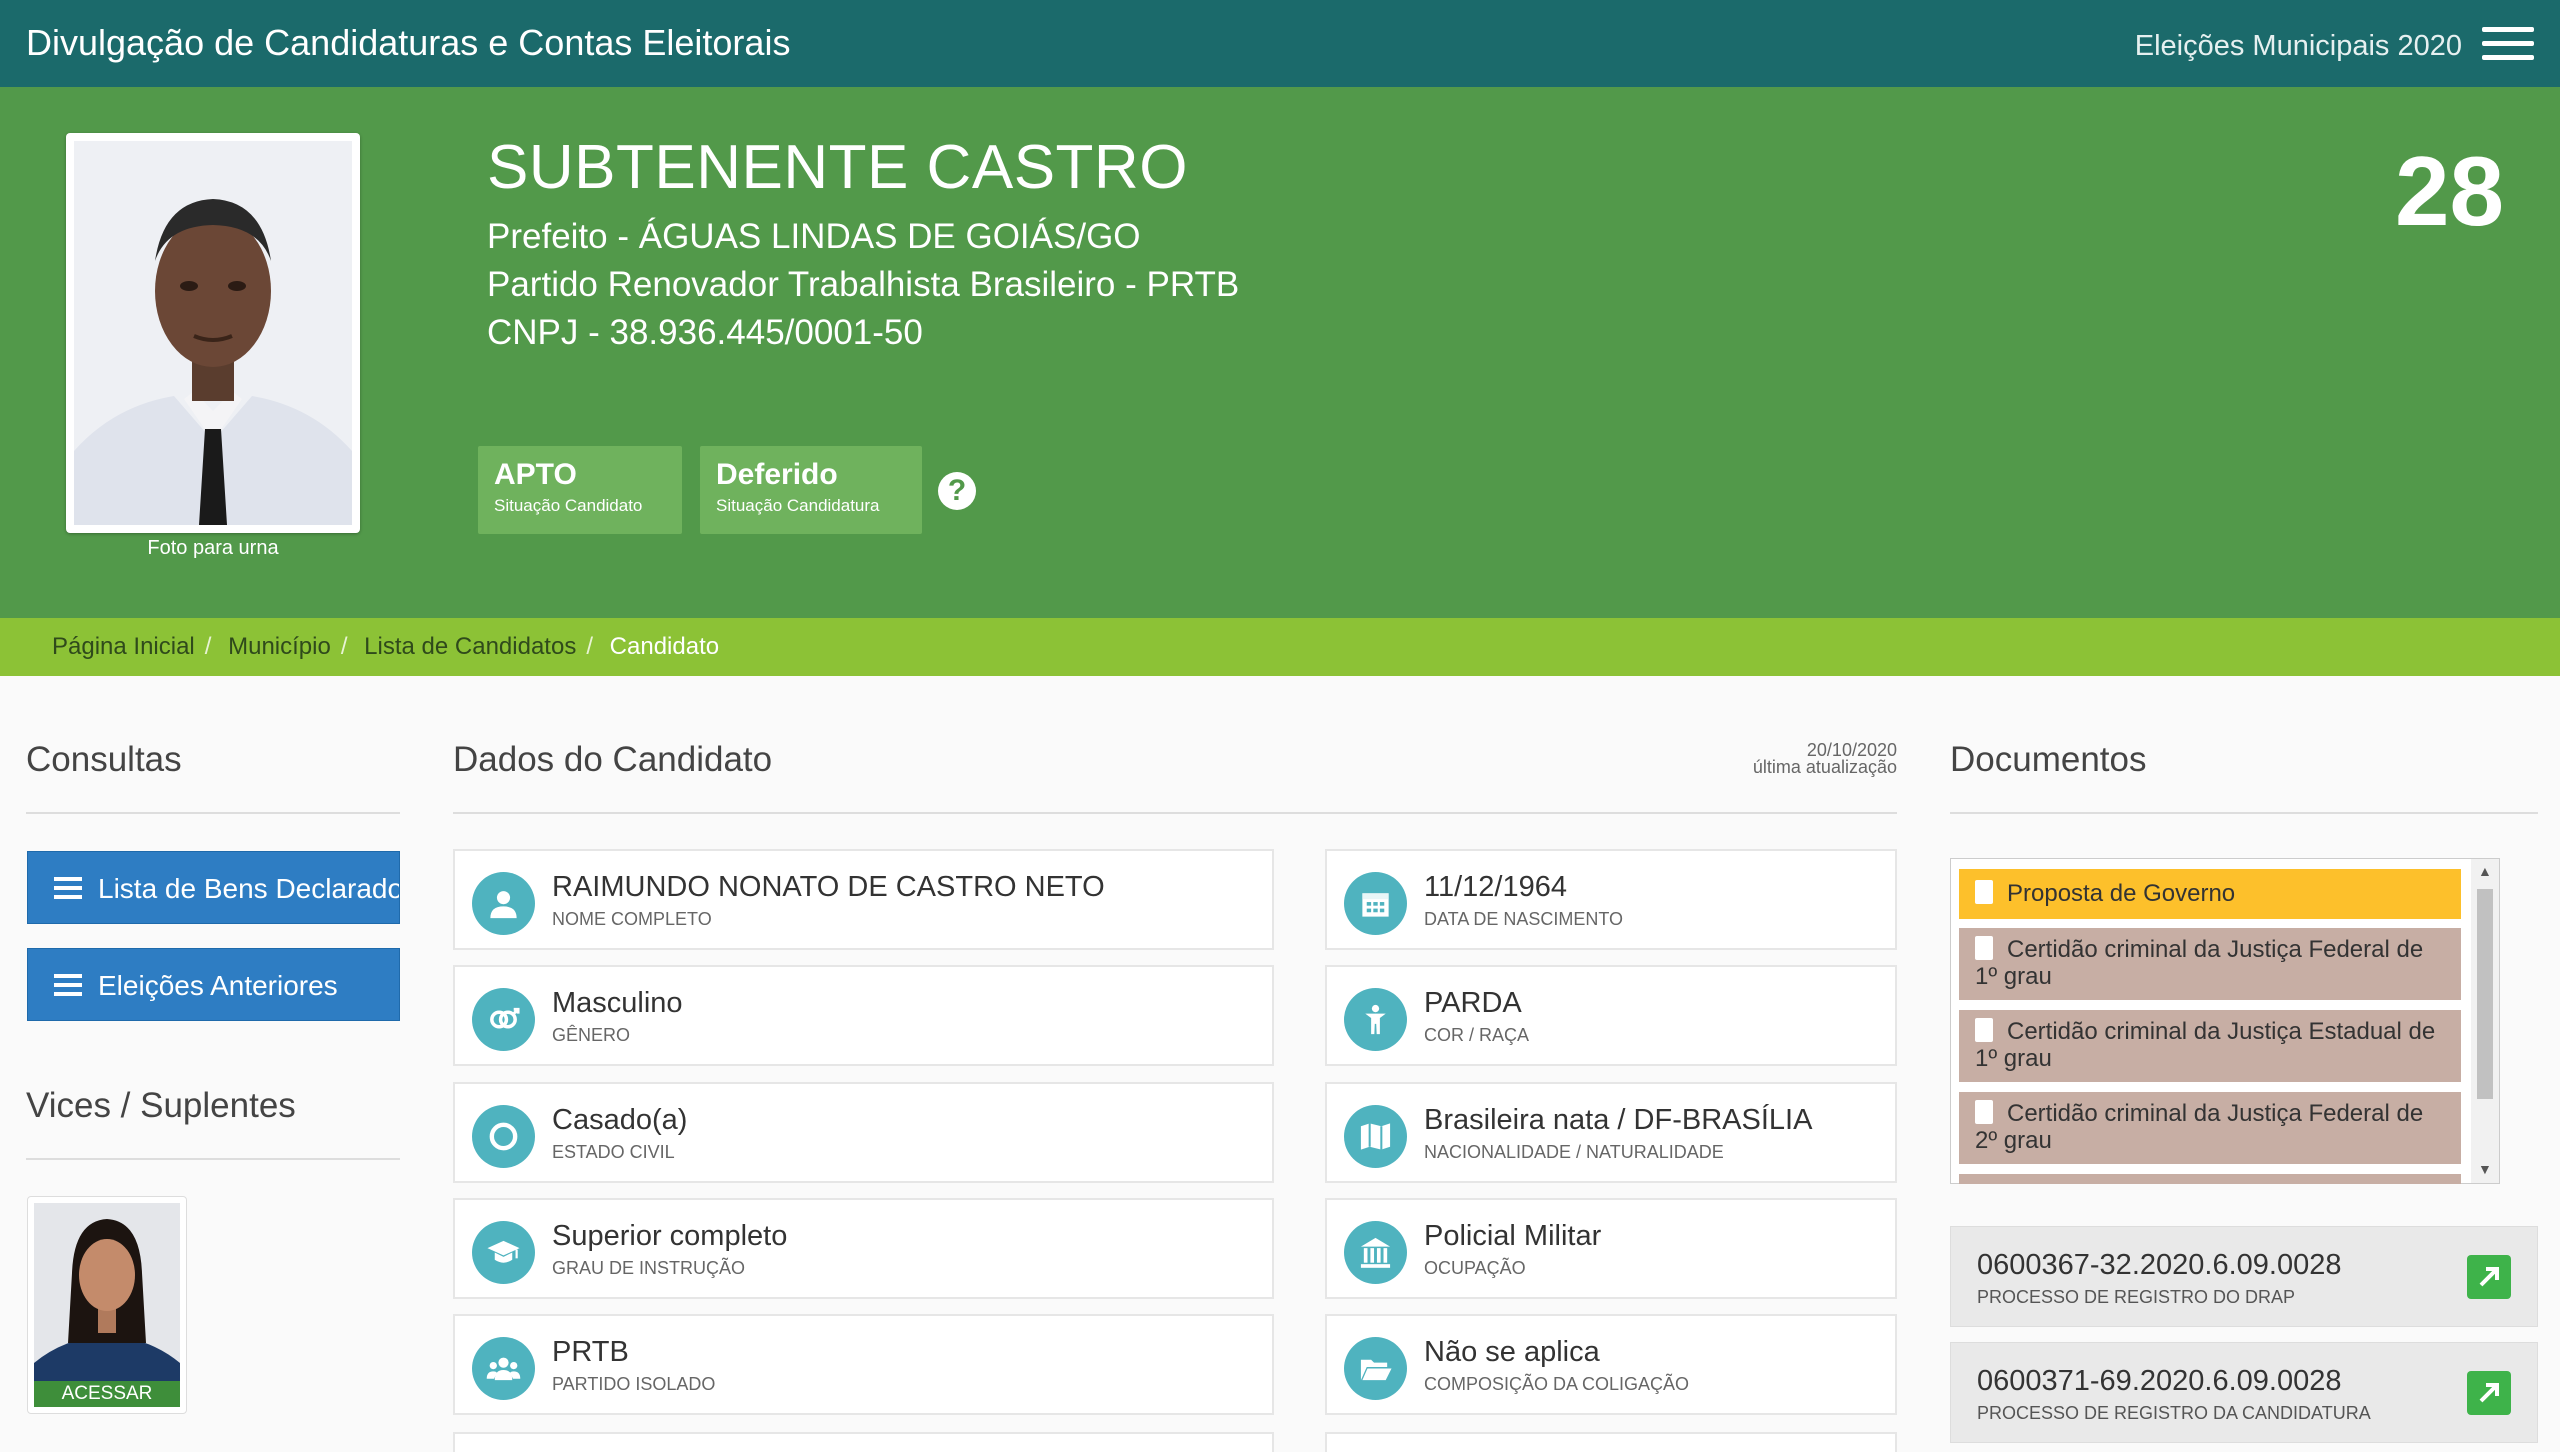  I want to click on vice-photo, so click(107, 1305).